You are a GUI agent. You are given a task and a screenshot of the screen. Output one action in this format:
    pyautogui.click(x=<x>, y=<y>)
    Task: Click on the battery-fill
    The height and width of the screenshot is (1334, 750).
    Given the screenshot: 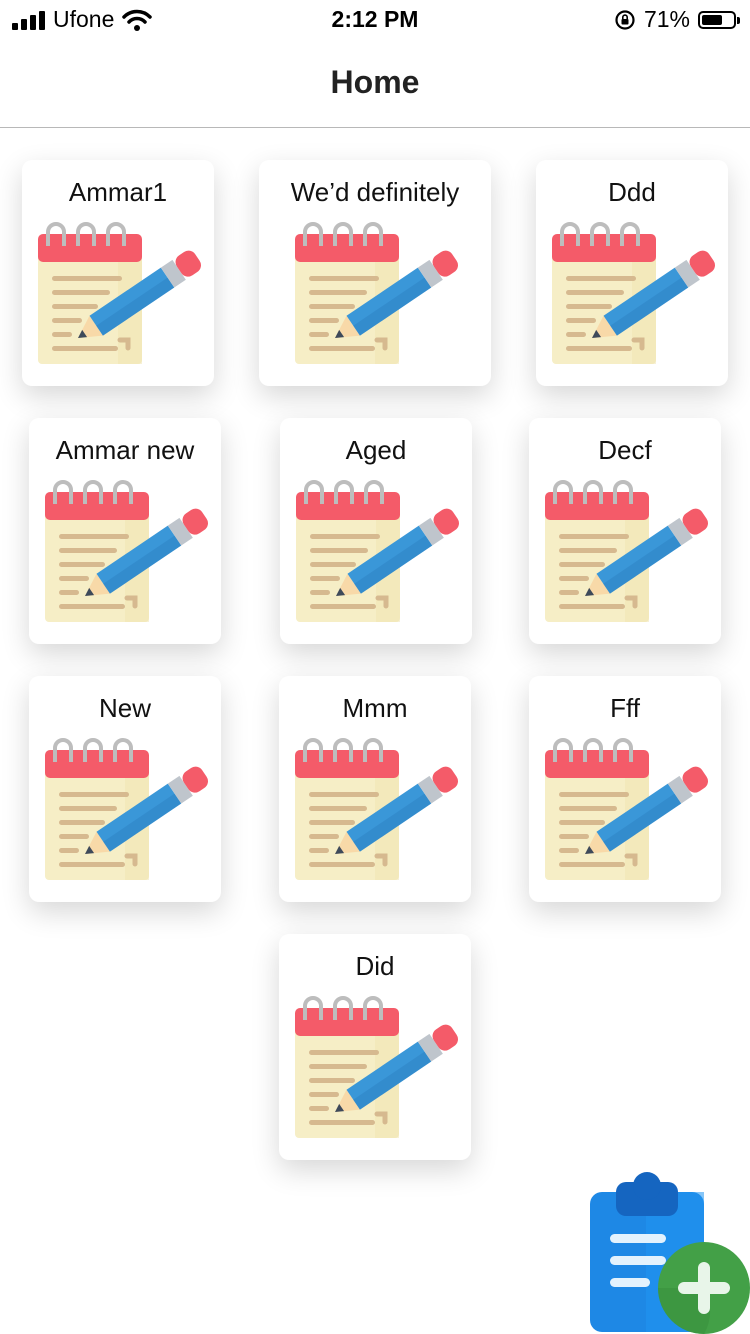 What is the action you would take?
    pyautogui.click(x=712, y=19)
    